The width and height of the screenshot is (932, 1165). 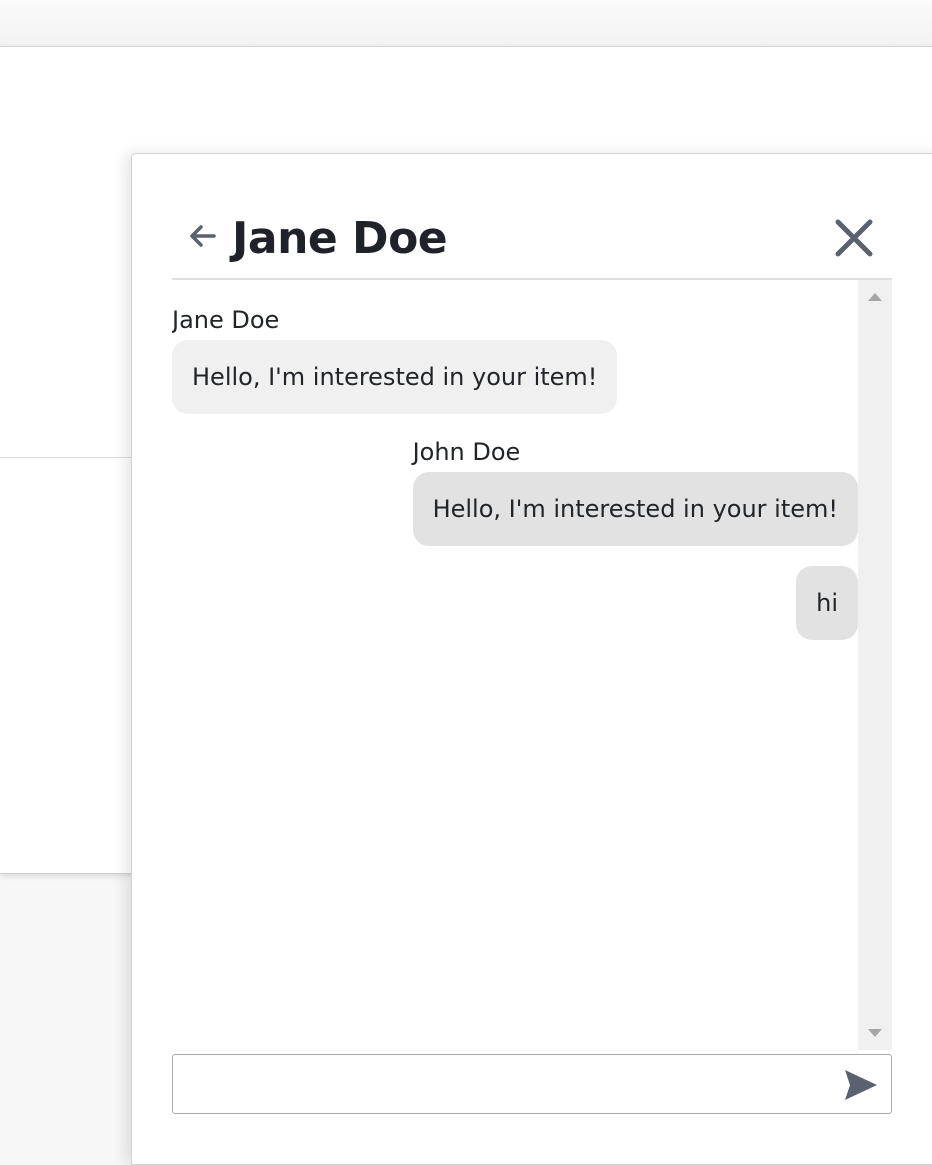 I want to click on messages-scrollbar, so click(x=875, y=665).